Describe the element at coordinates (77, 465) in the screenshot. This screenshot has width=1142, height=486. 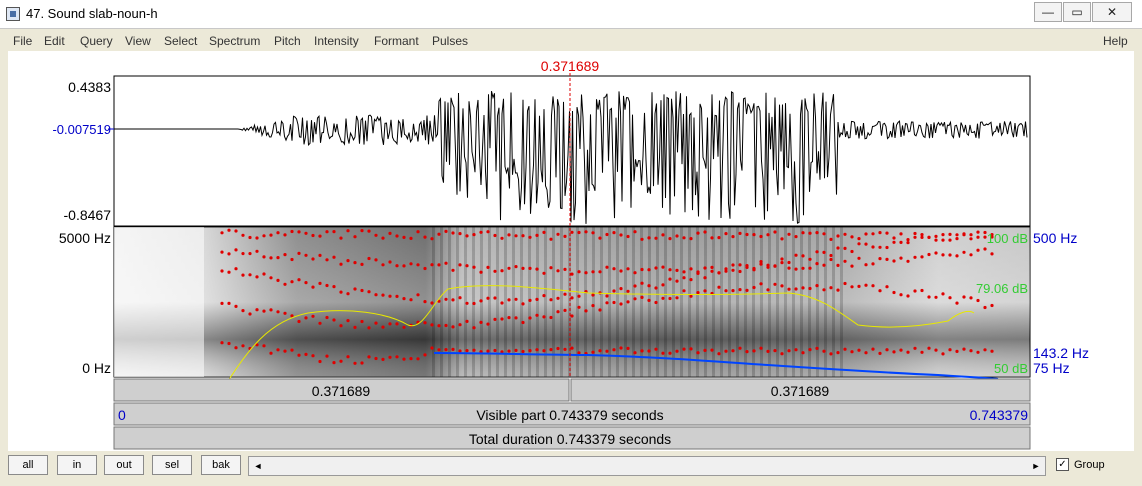
I see `zoom-in-button: in` at that location.